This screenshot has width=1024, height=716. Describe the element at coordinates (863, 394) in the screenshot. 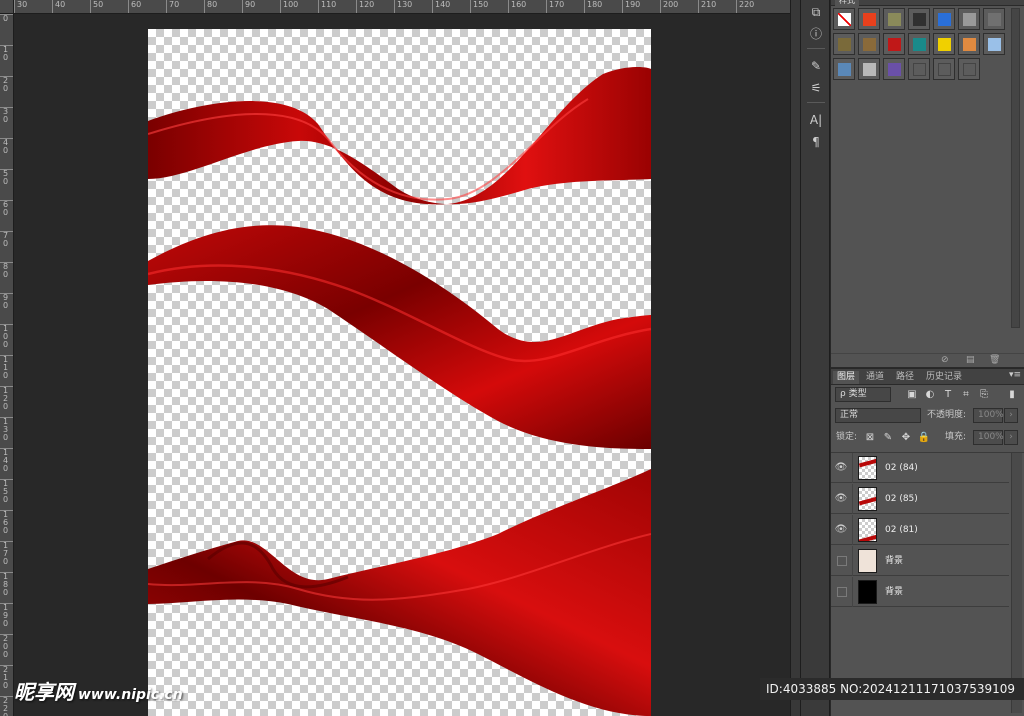

I see `filter-type-select: ρ 类型` at that location.